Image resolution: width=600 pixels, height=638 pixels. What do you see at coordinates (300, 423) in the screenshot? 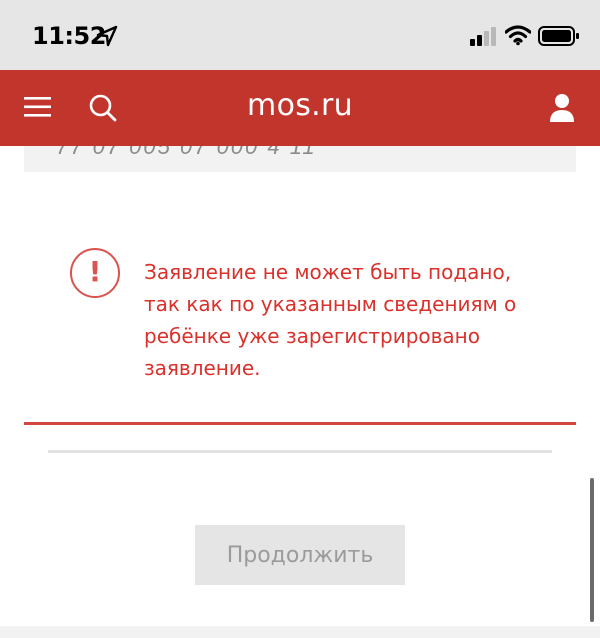
I see `error-divider` at bounding box center [300, 423].